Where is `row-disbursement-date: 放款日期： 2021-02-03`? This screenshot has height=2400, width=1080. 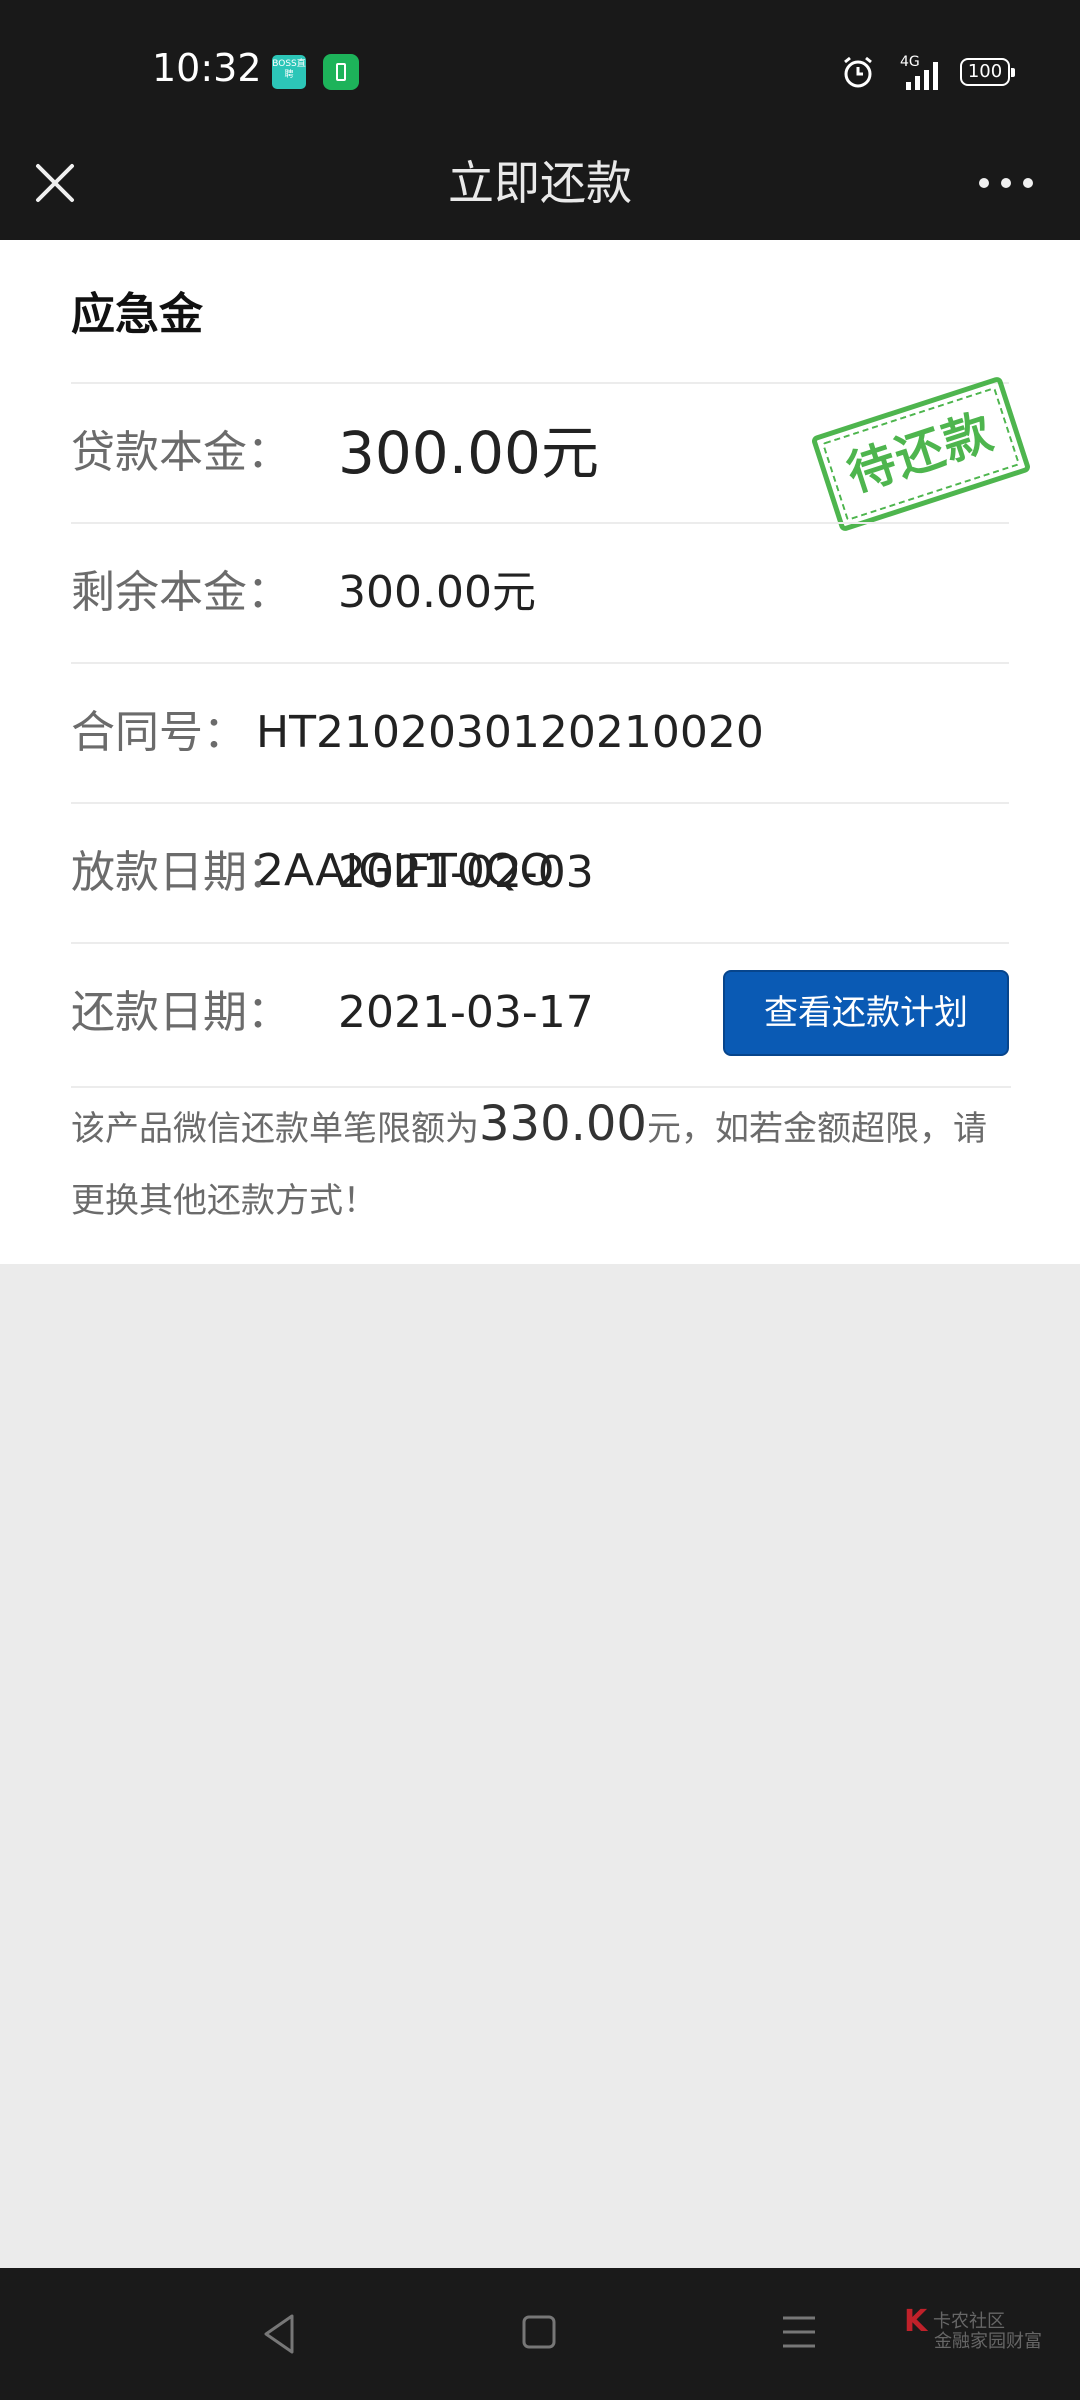 row-disbursement-date: 放款日期： 2021-02-03 is located at coordinates (540, 872).